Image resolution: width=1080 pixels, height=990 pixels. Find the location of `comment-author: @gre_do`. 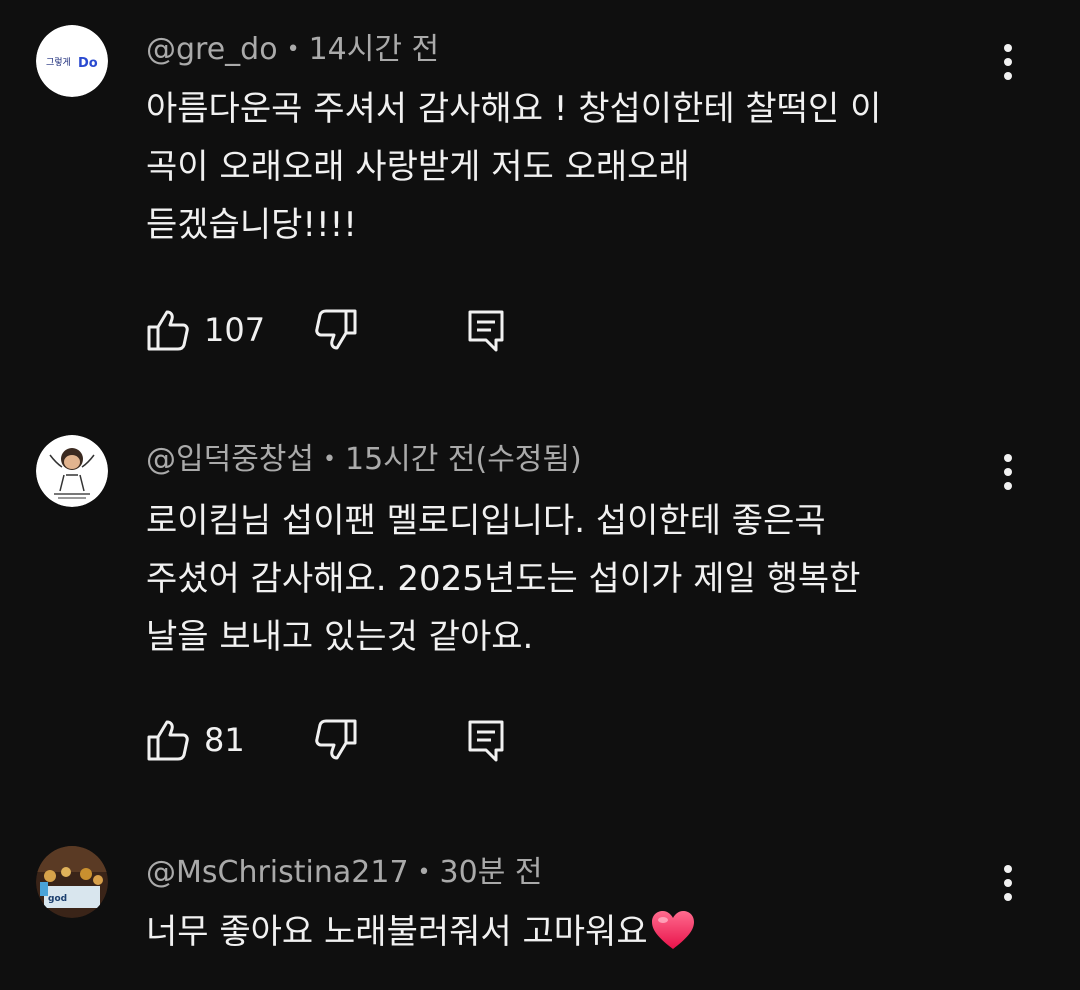

comment-author: @gre_do is located at coordinates (212, 49).